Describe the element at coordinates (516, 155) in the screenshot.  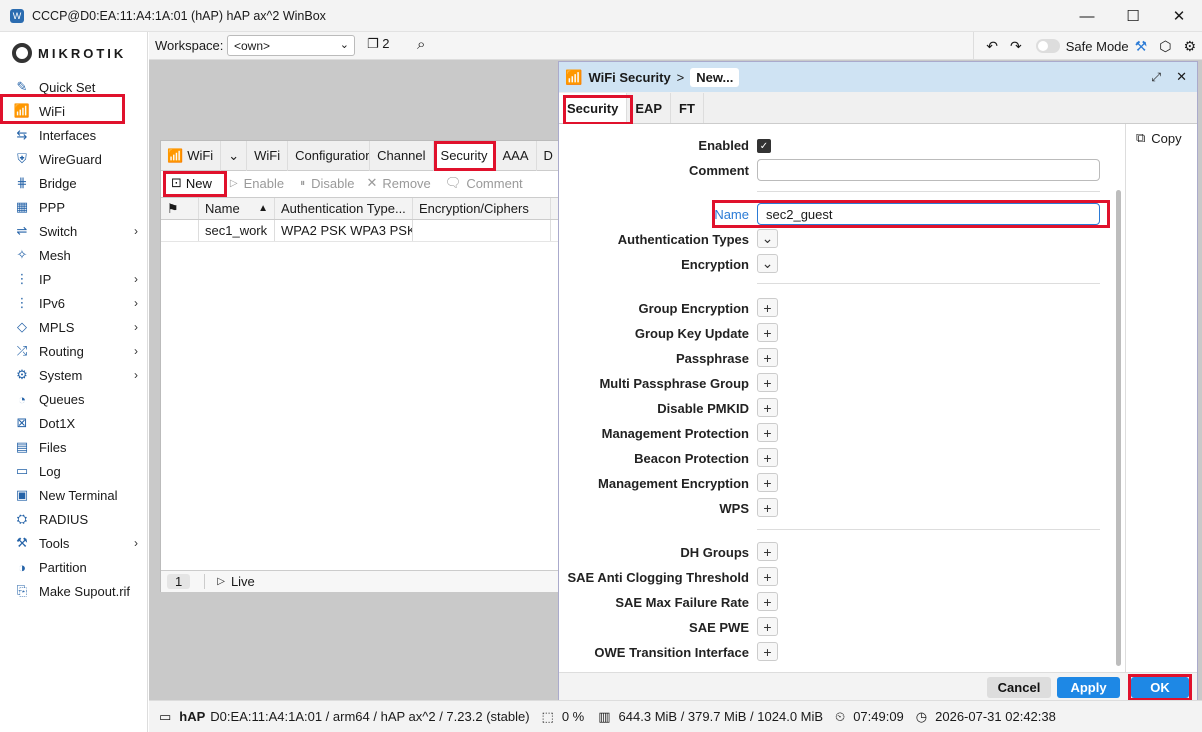
I see `tab-aaa: AAA` at that location.